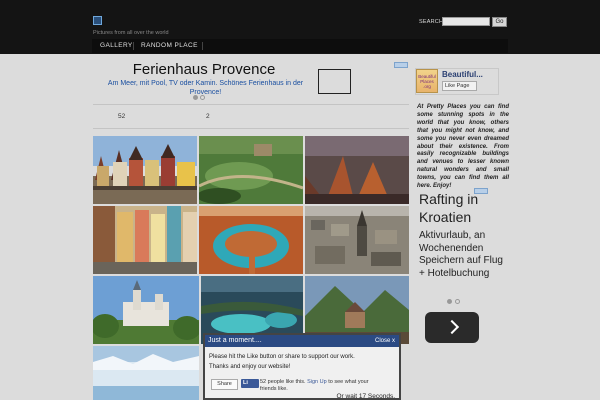 This screenshot has width=600, height=400. I want to click on countdown-text: Or wait 17 Seconds., so click(365, 396).